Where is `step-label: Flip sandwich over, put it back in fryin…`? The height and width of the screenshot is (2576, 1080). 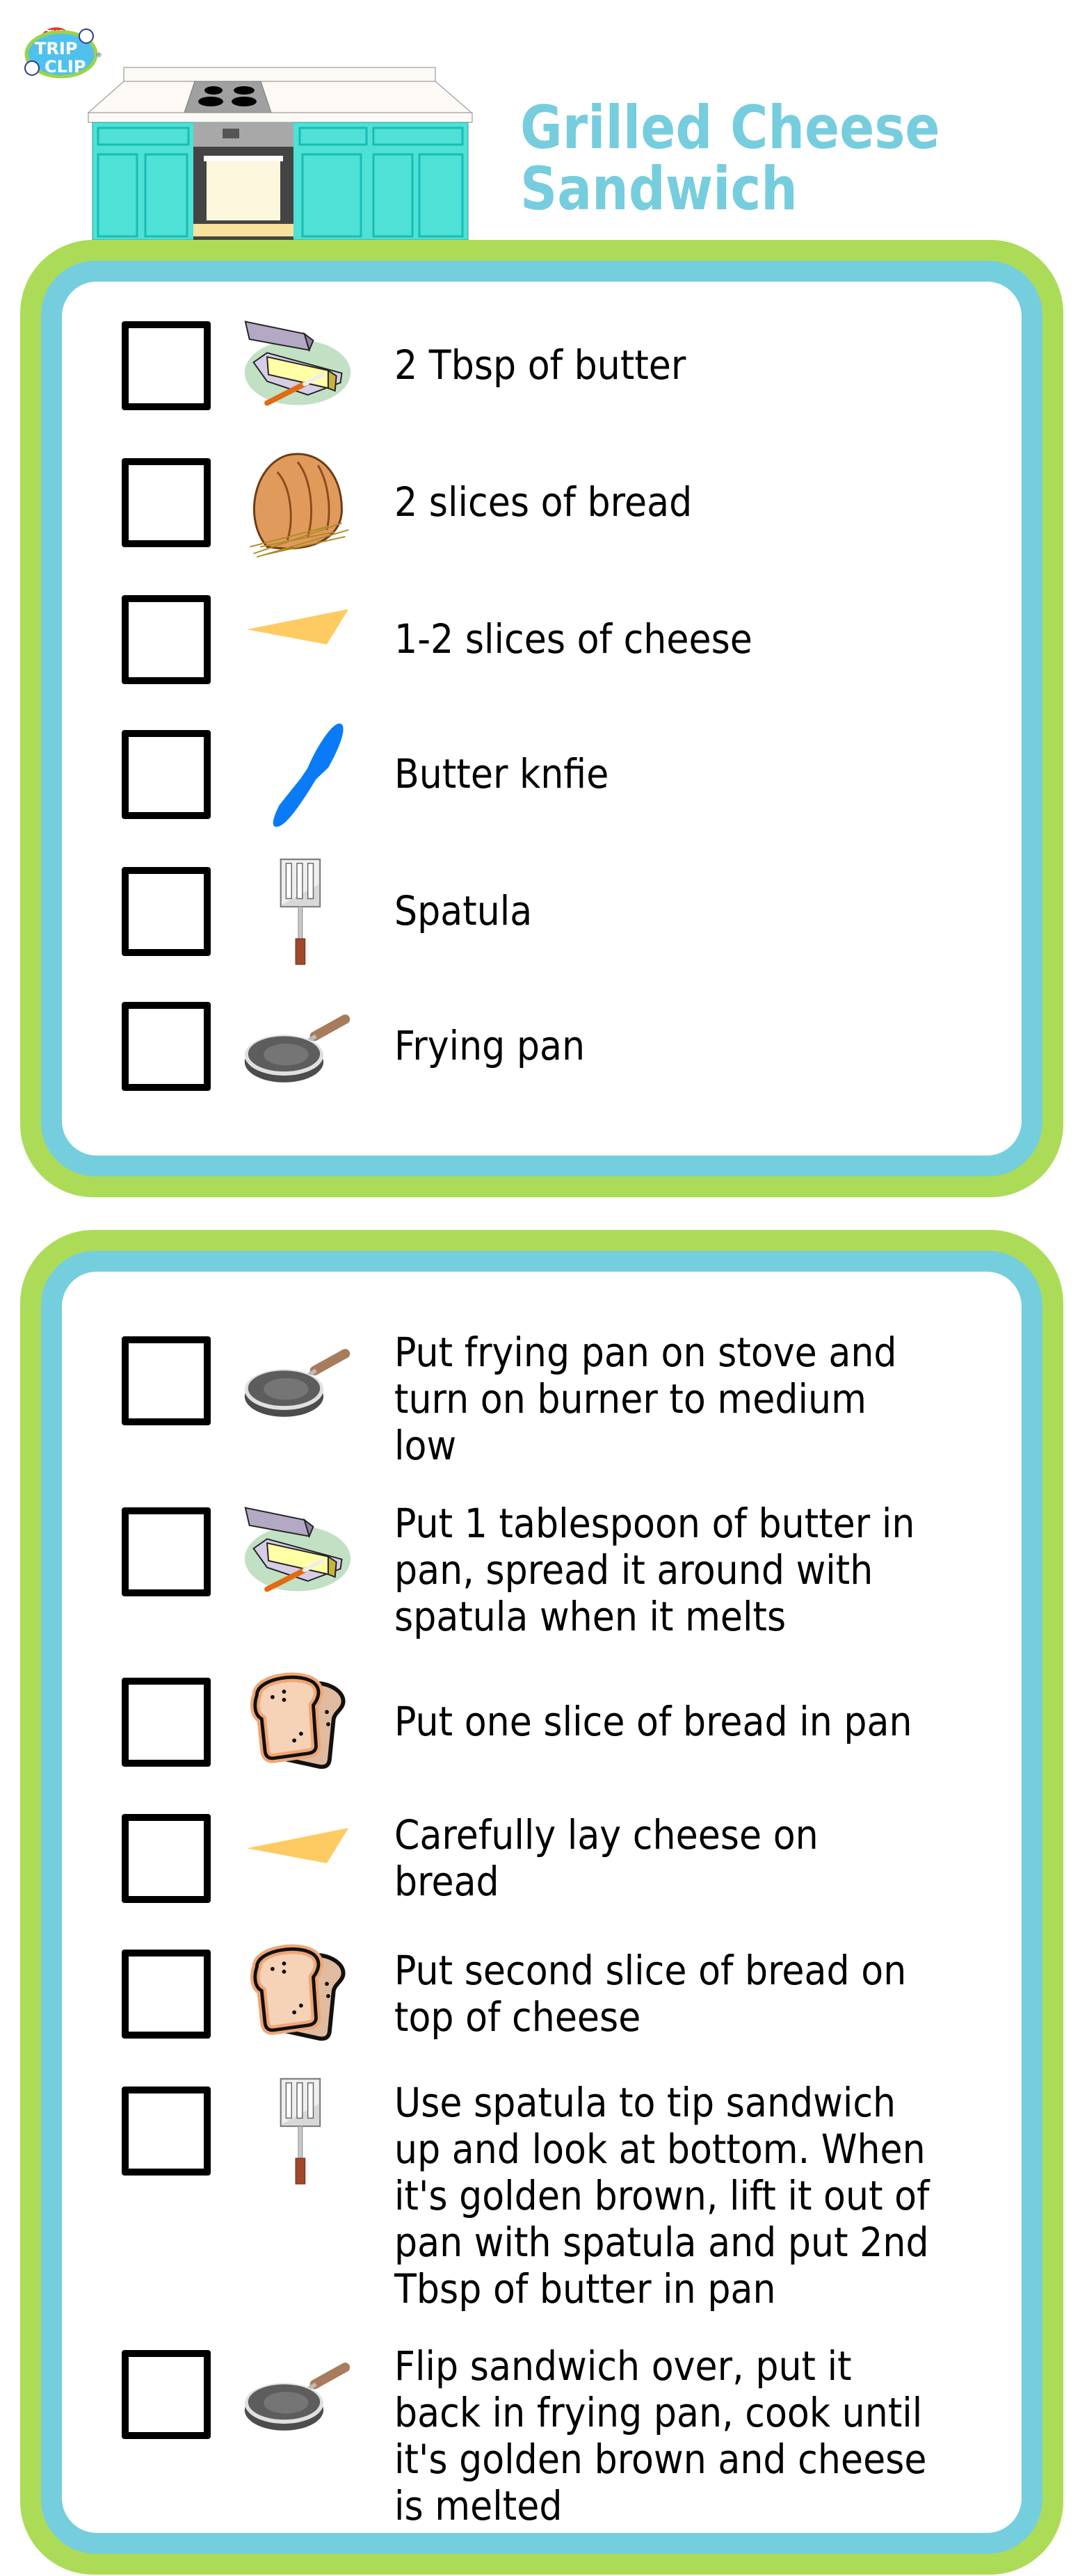 step-label: Flip sandwich over, put it back in fryin… is located at coordinates (660, 2435).